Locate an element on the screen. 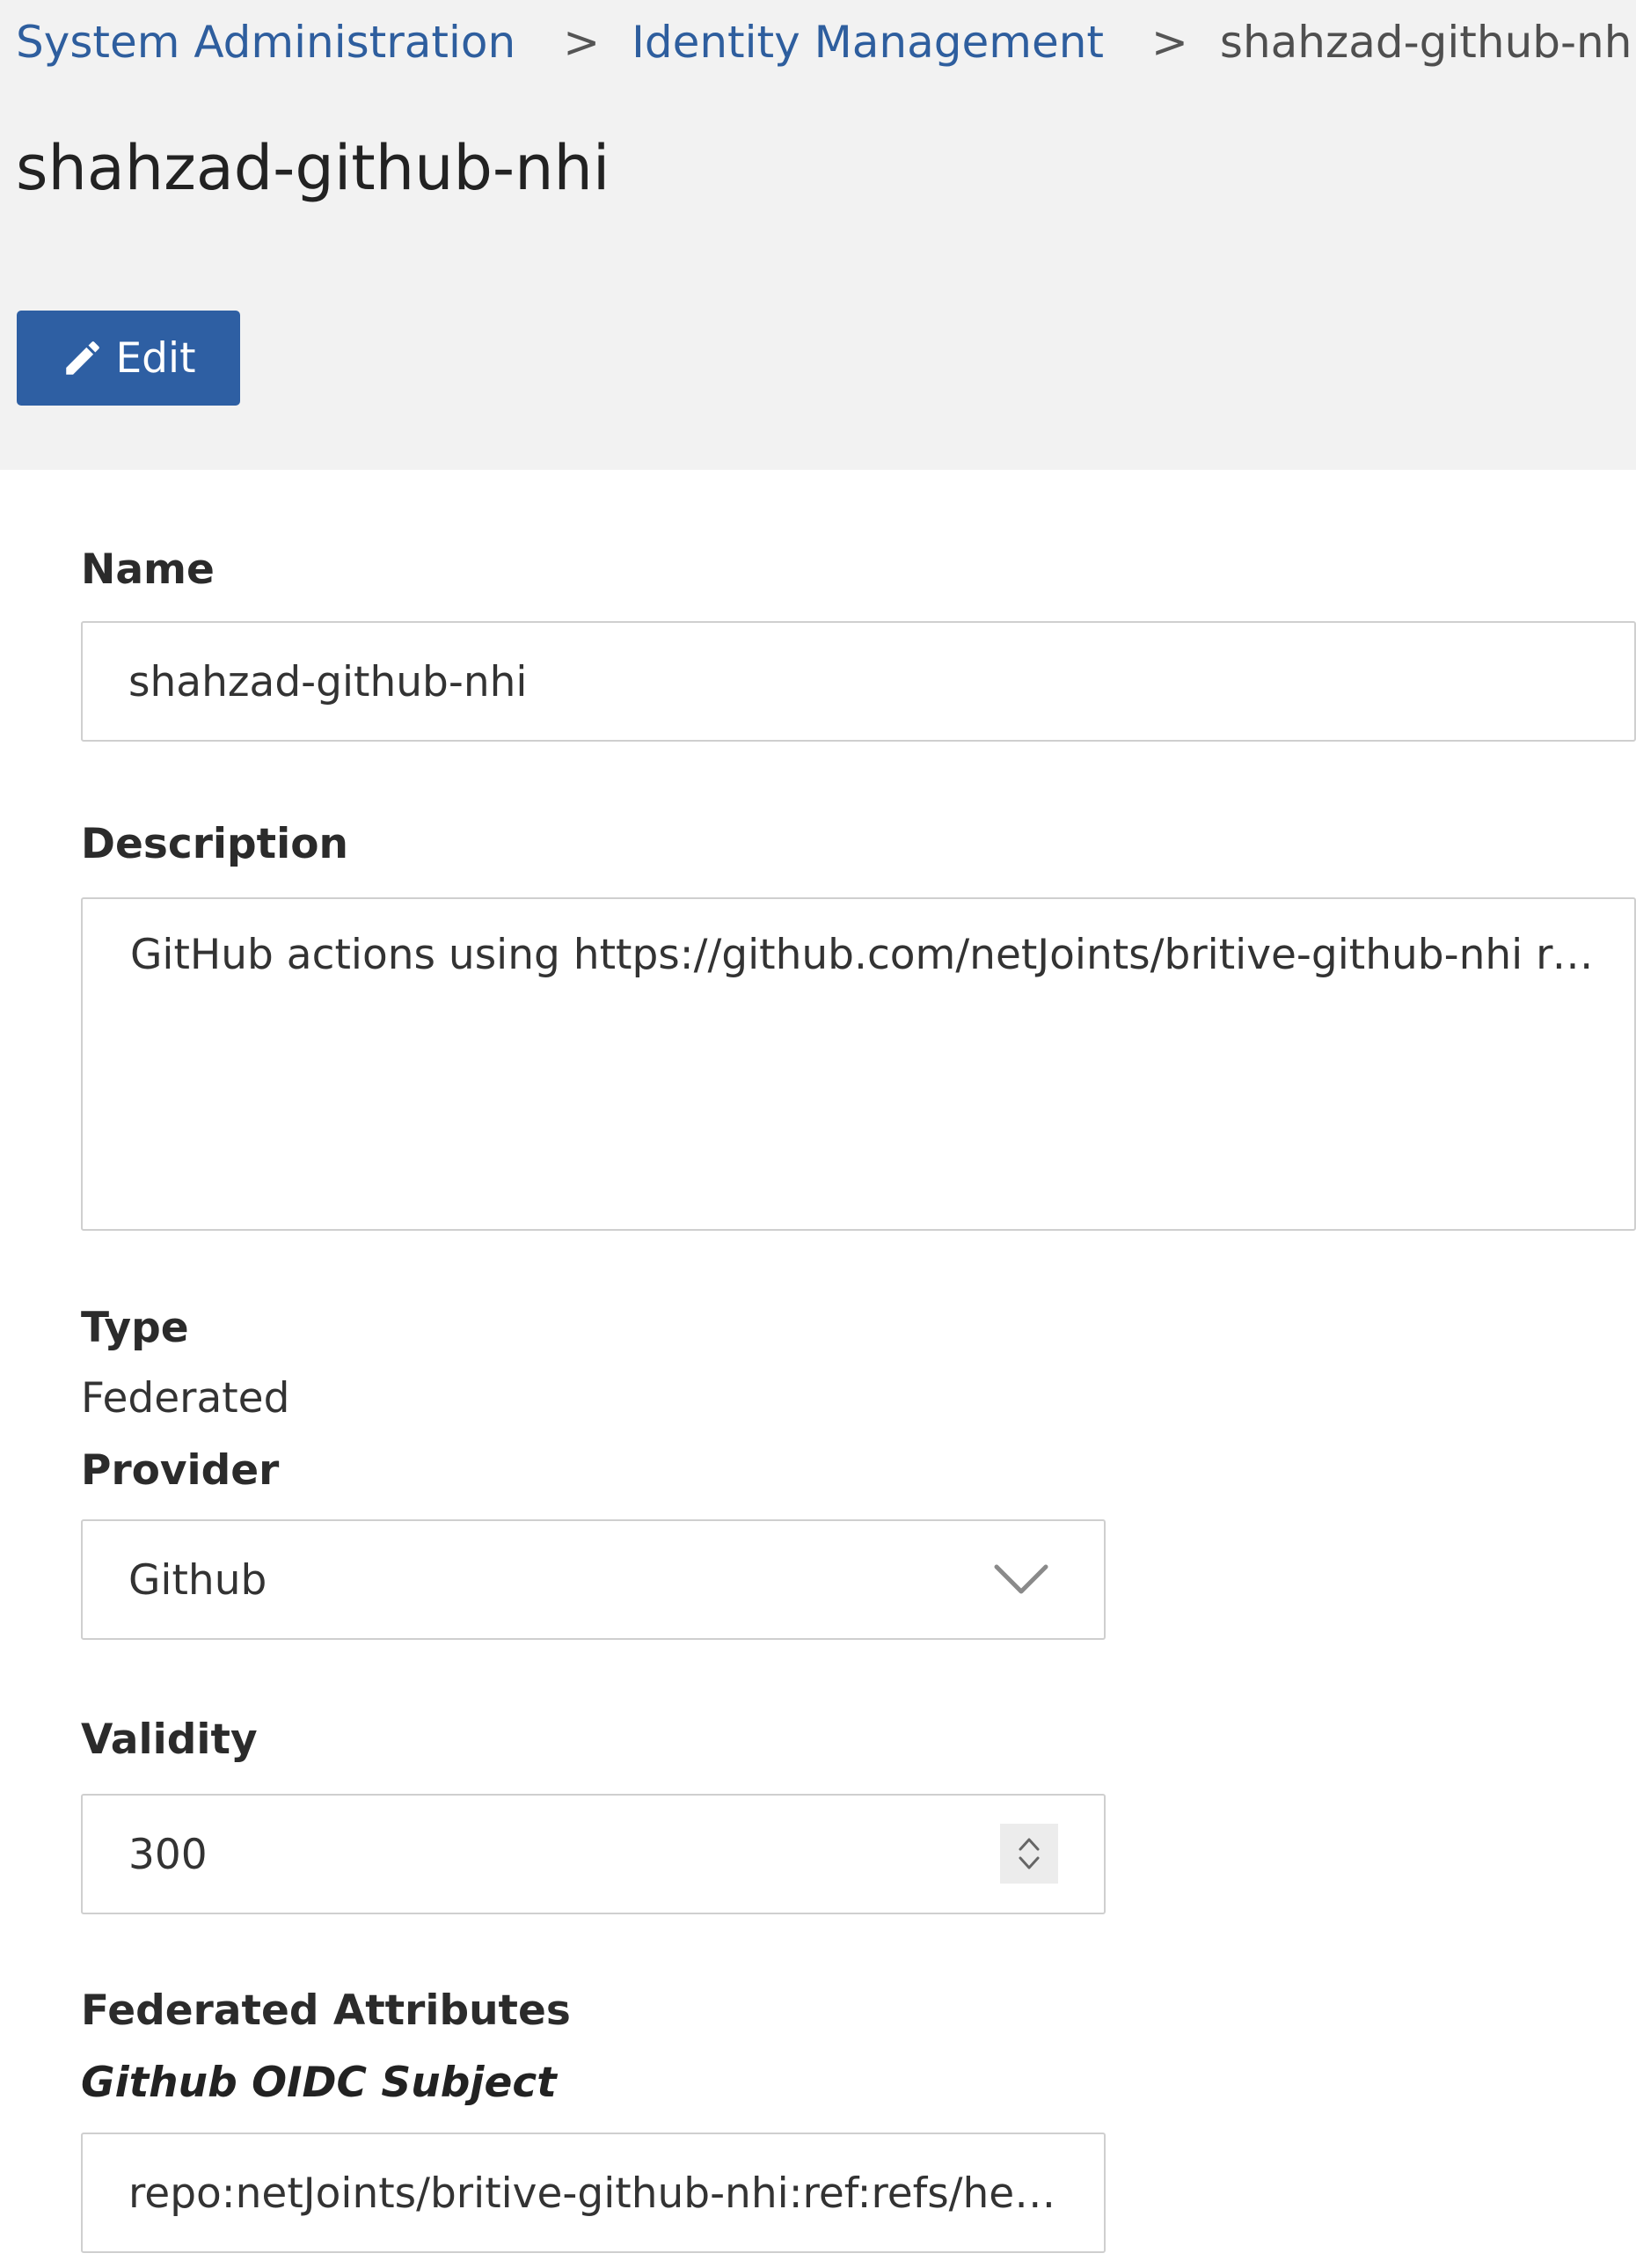 This screenshot has height=2268, width=1636. edit-button: Edit is located at coordinates (128, 358).